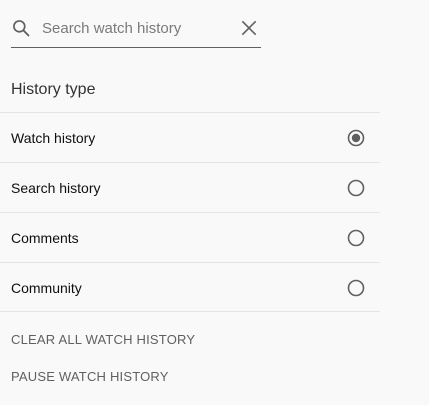 This screenshot has height=405, width=429. Describe the element at coordinates (190, 287) in the screenshot. I see `option-community: Community` at that location.